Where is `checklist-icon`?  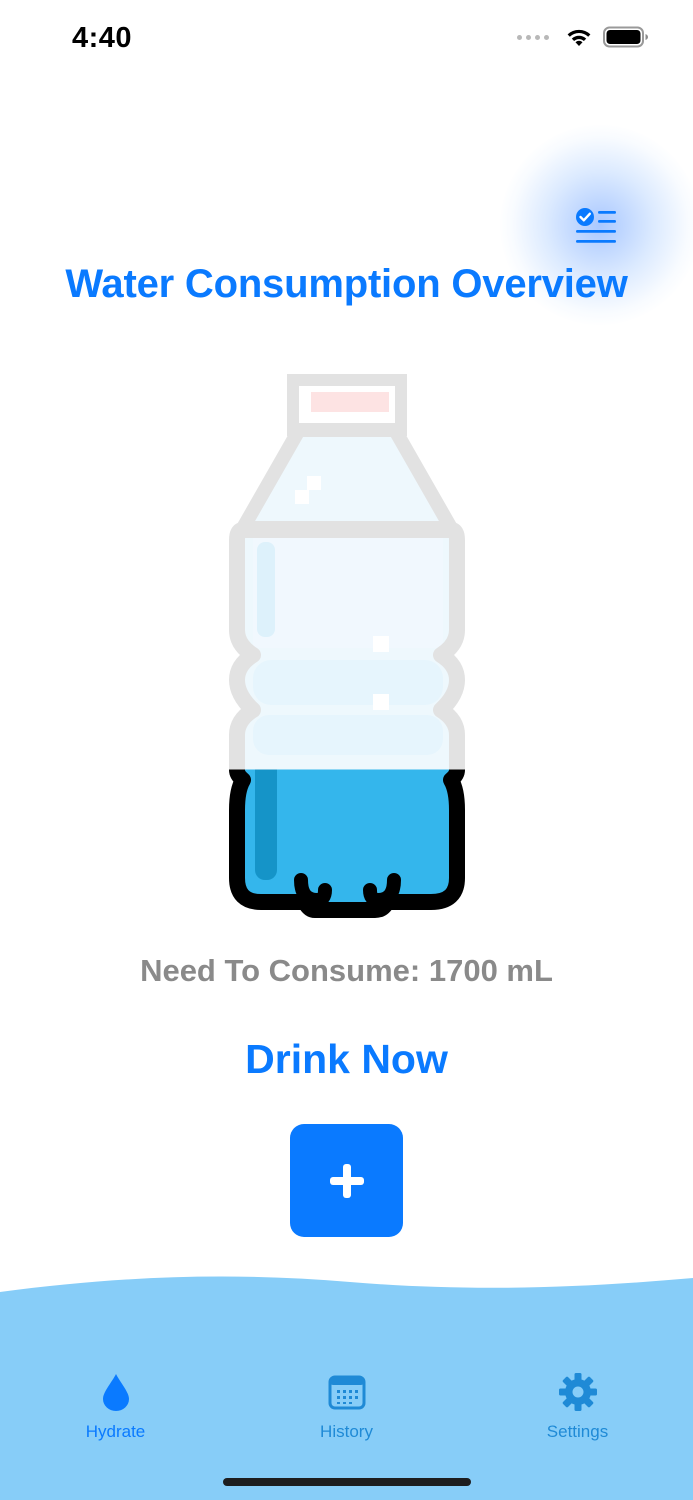 checklist-icon is located at coordinates (596, 225).